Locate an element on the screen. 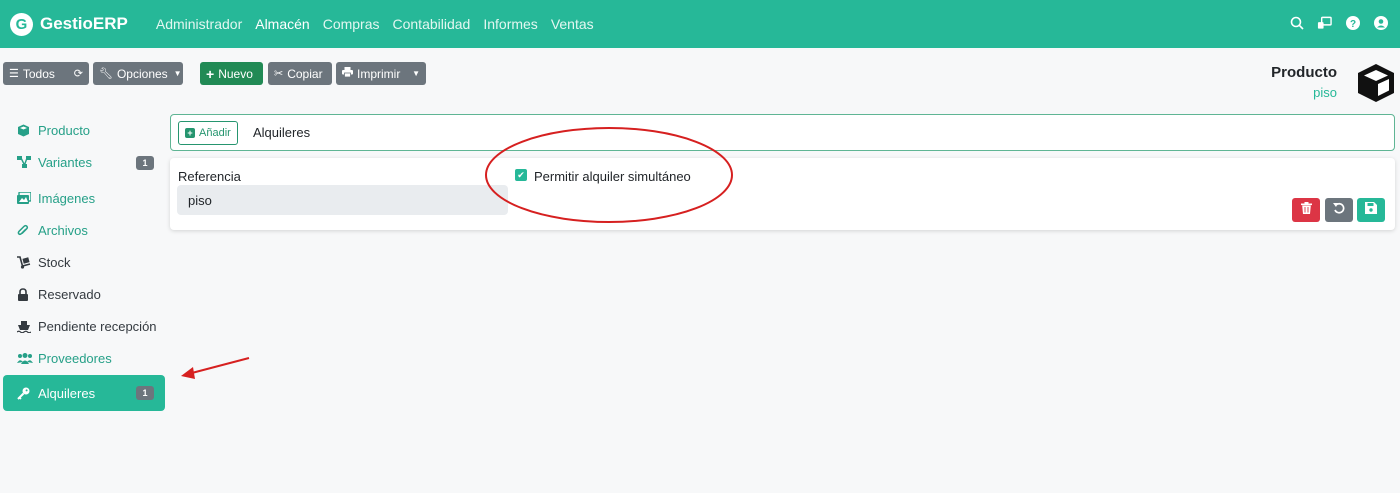  paperclip-icon is located at coordinates (25, 230).